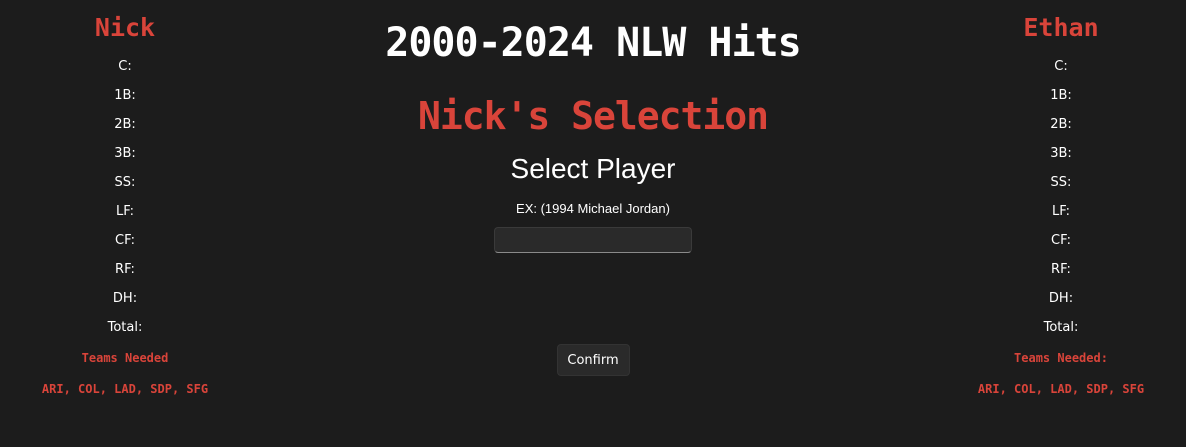 The height and width of the screenshot is (447, 1186). I want to click on left-player-name: Nick, so click(125, 27).